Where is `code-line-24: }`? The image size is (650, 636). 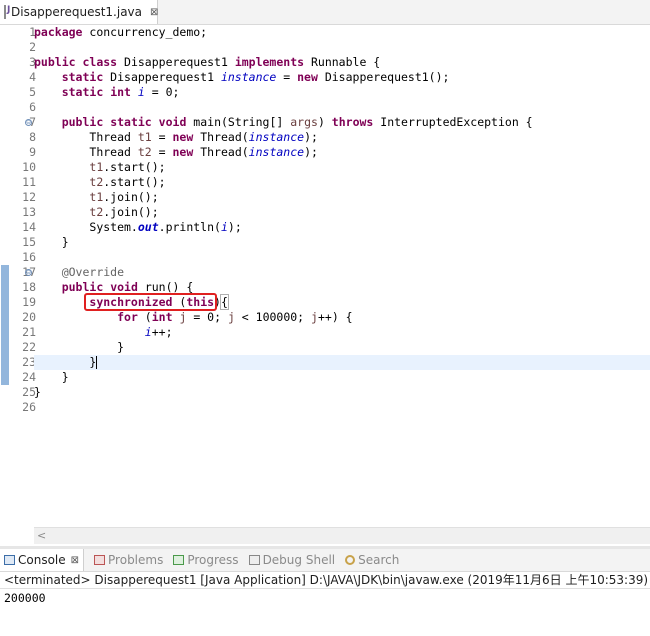 code-line-24: } is located at coordinates (51, 377).